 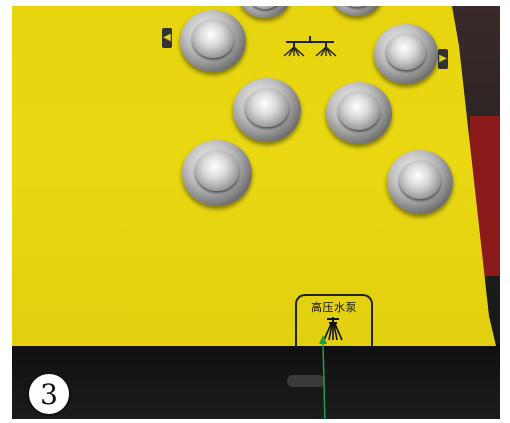 What do you see at coordinates (167, 38) in the screenshot?
I see `left-arrow-icon: ◀` at bounding box center [167, 38].